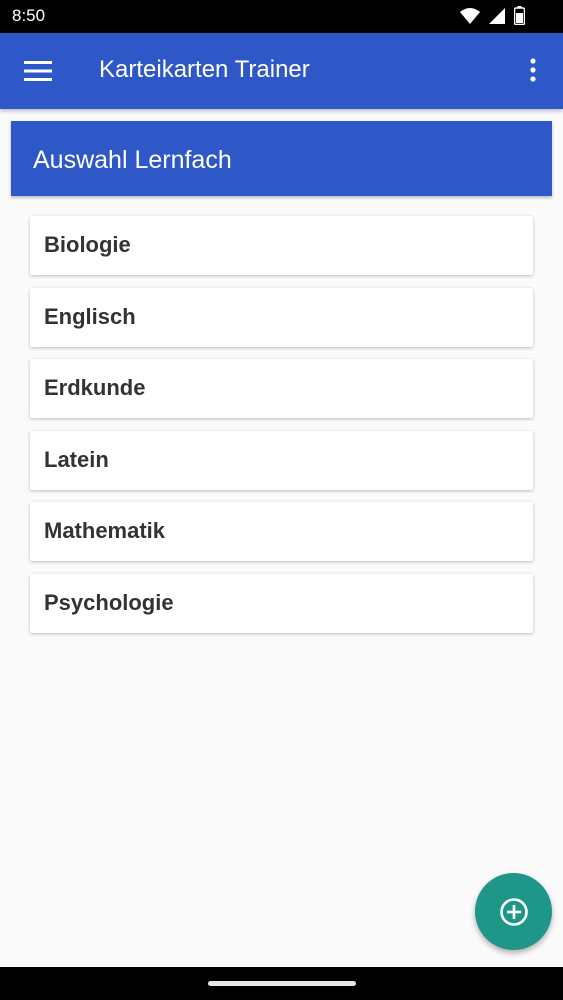  I want to click on home-indicator, so click(282, 983).